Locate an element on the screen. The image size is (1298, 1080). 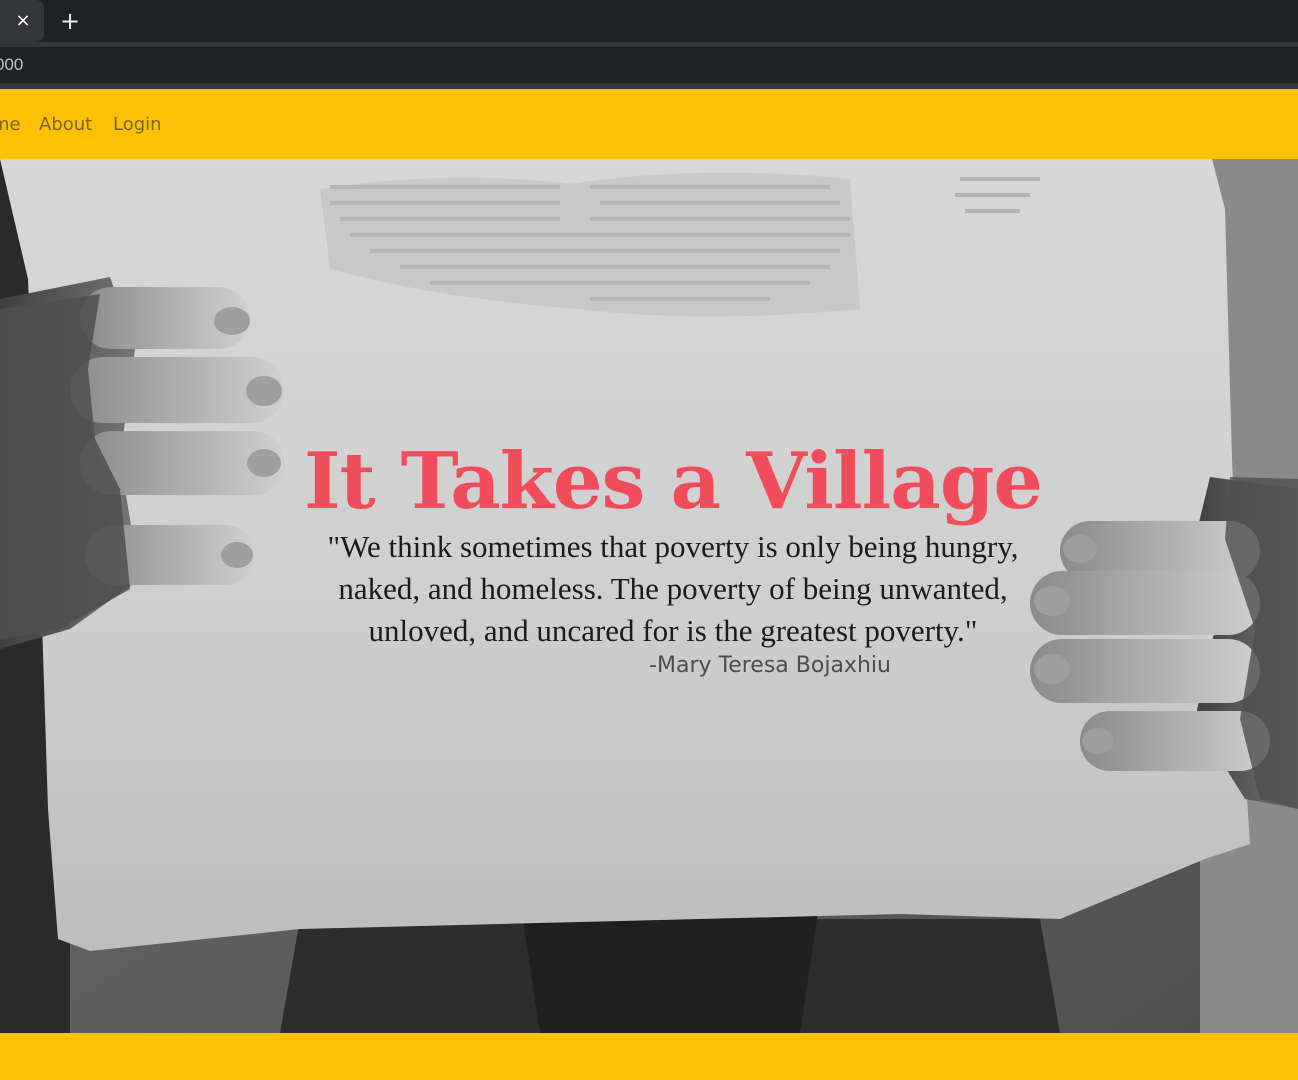
browser-toolbar: 000 is located at coordinates (649, 65).